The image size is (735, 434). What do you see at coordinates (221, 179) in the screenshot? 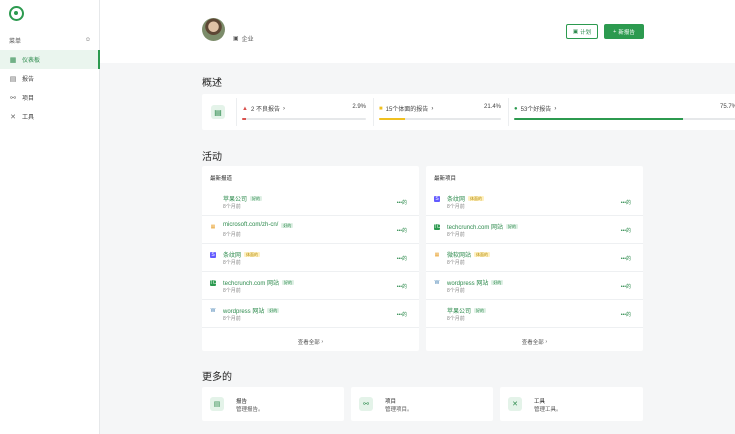
I see `latest-reports-title: 最新报道` at bounding box center [221, 179].